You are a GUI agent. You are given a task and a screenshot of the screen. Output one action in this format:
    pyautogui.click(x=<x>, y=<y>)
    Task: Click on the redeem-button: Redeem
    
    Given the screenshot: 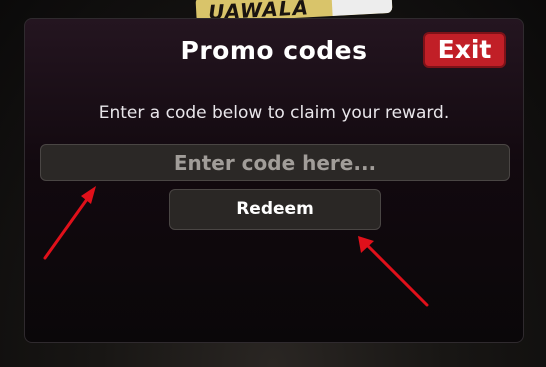 What is the action you would take?
    pyautogui.click(x=275, y=209)
    